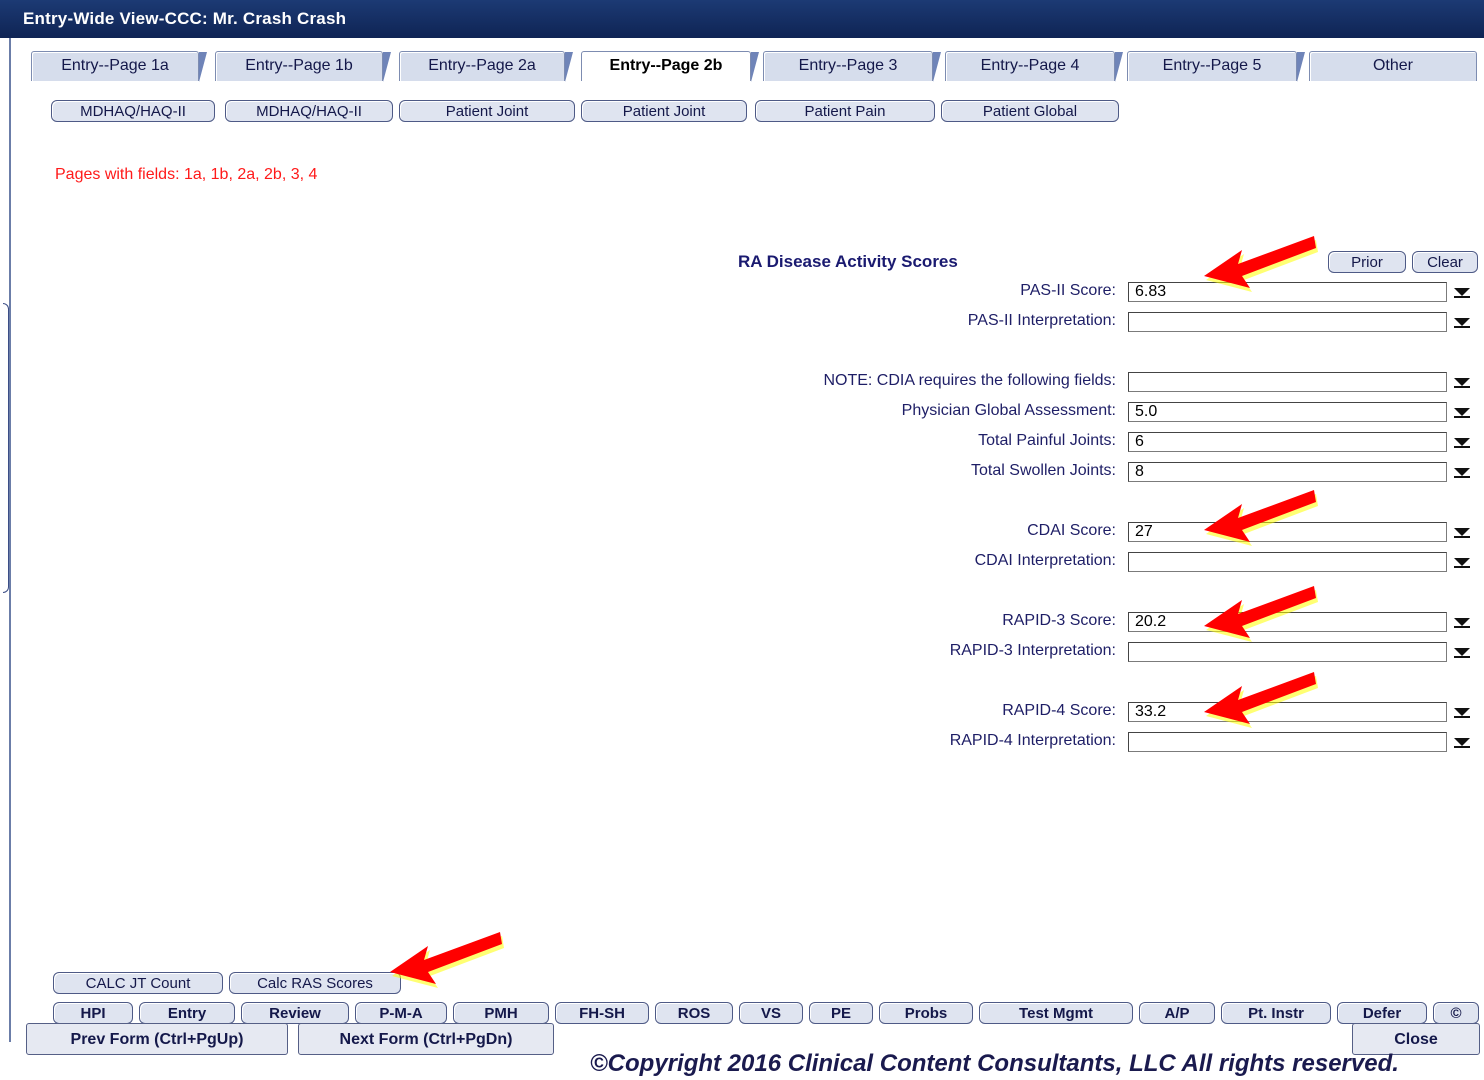 This screenshot has width=1484, height=1080. Describe the element at coordinates (1462, 322) in the screenshot. I see `pas-ii-interpretation-dropdown-icon` at that location.